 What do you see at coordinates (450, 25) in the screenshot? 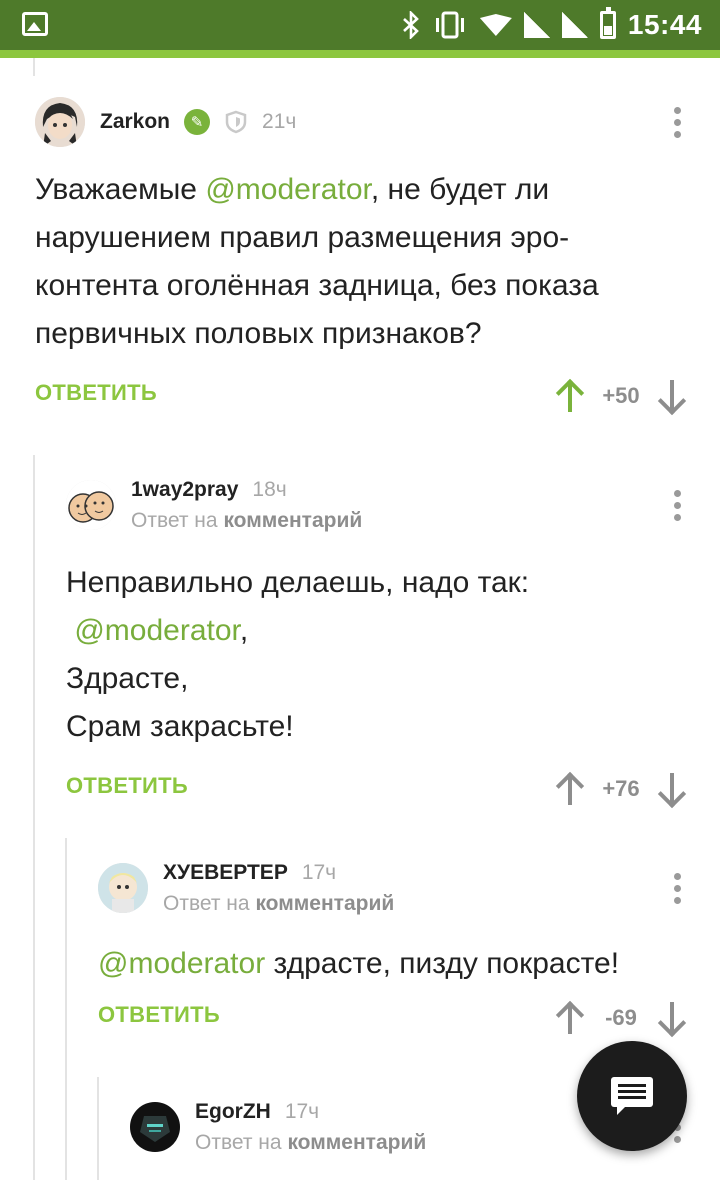
I see `vibrate-icon` at bounding box center [450, 25].